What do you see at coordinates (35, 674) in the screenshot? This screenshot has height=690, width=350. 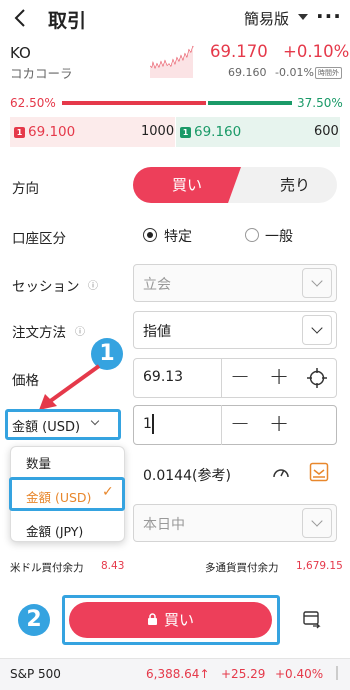 I see `index-name: S&P 500` at bounding box center [35, 674].